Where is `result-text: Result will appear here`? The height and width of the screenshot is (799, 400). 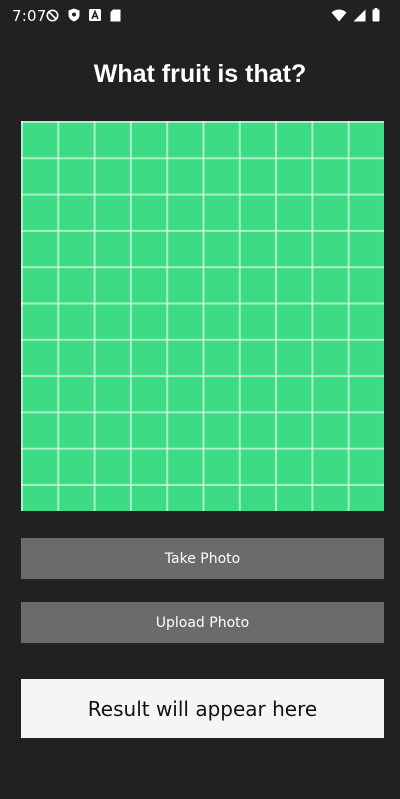 result-text: Result will appear here is located at coordinates (202, 708).